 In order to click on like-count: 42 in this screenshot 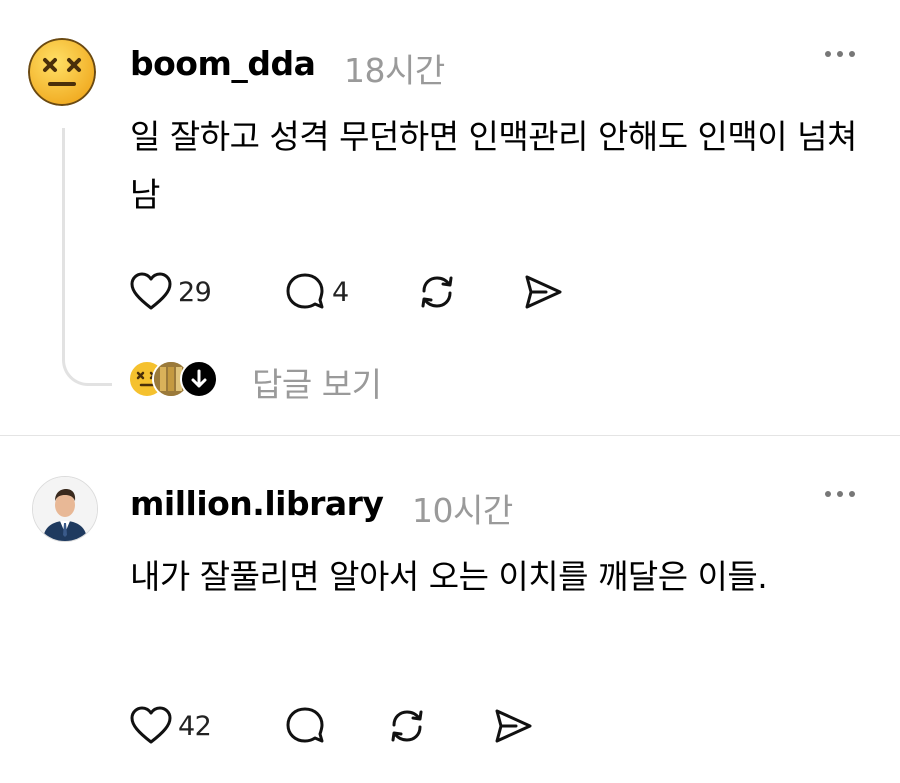, I will do `click(195, 726)`.